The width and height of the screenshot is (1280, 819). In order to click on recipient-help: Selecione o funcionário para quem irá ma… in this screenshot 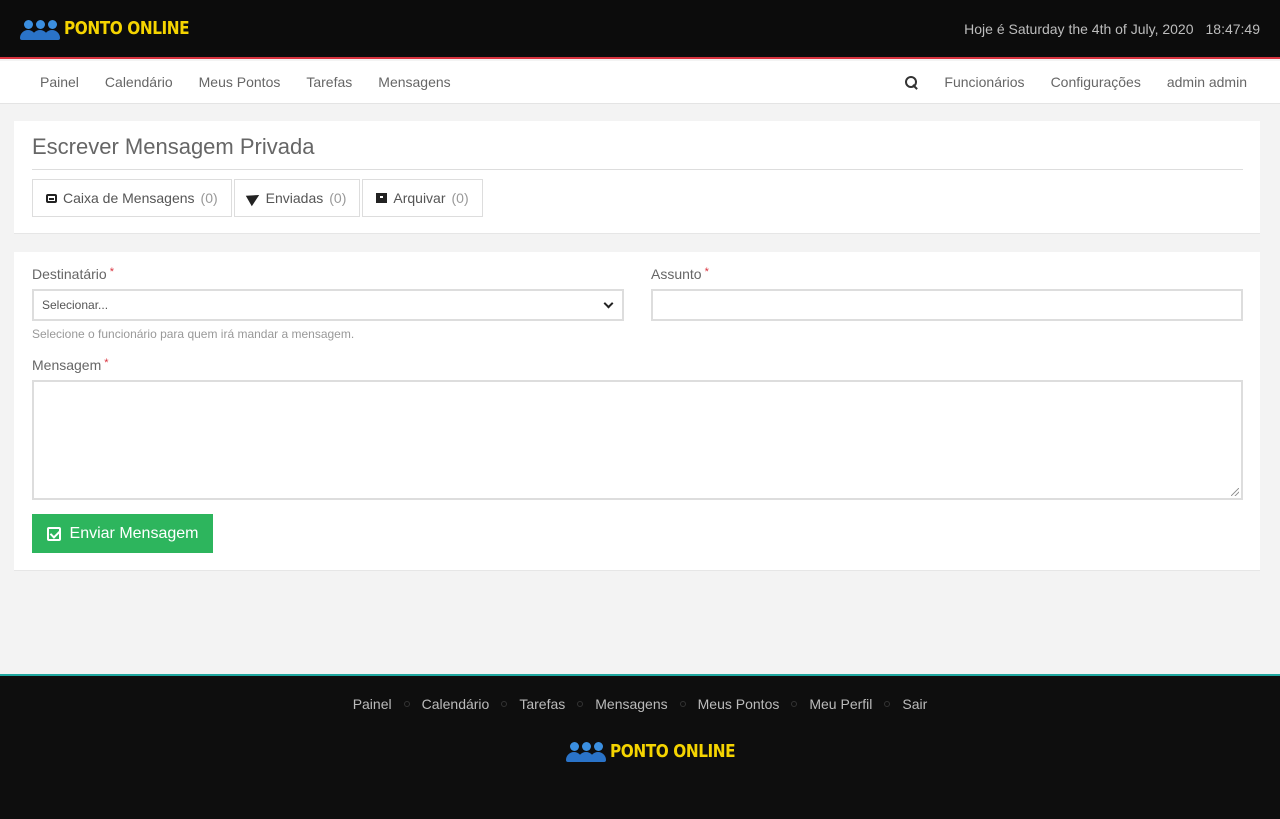, I will do `click(193, 334)`.